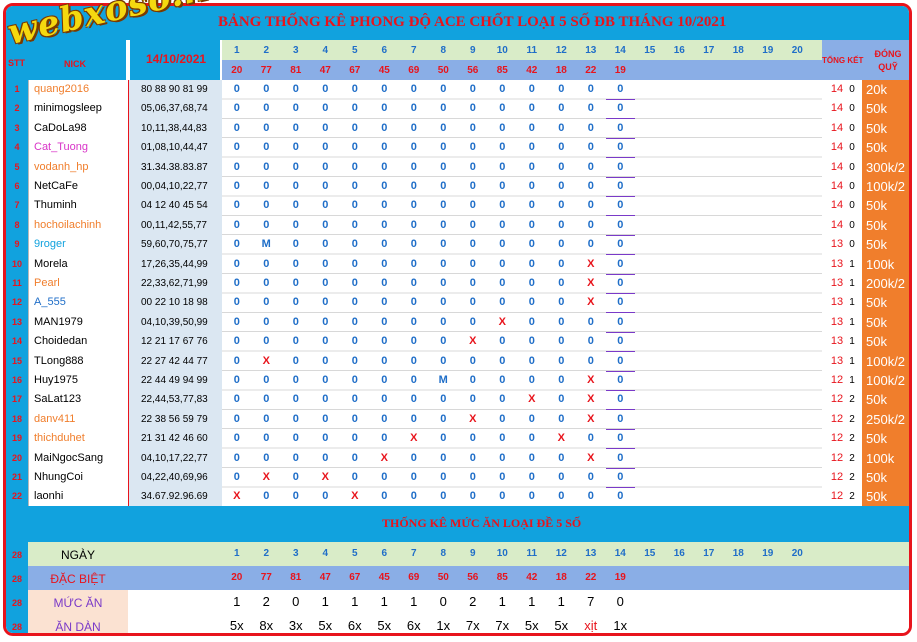  What do you see at coordinates (78, 128) in the screenshot?
I see `player-nick: CaDoLa98` at bounding box center [78, 128].